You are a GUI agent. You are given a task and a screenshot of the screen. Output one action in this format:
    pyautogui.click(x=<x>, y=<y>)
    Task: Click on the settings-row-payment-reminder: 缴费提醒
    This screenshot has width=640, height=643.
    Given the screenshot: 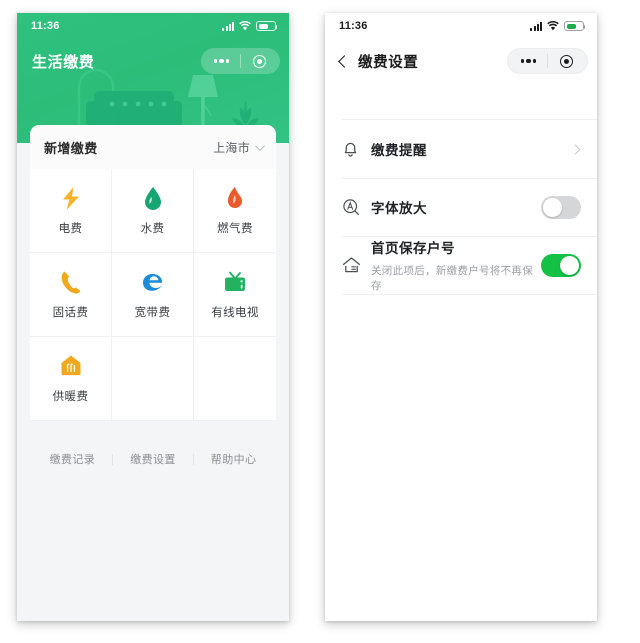 What is the action you would take?
    pyautogui.click(x=461, y=149)
    